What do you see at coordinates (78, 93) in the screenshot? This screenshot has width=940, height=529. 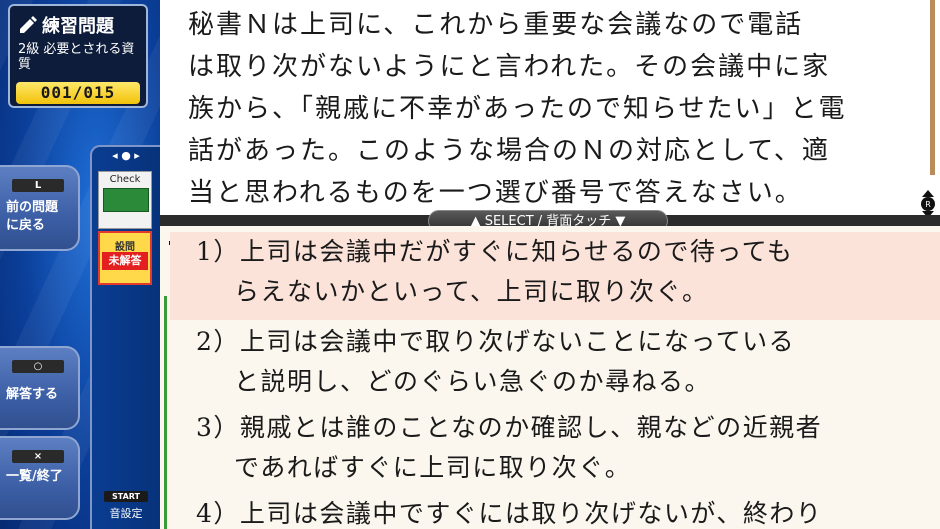 I see `question-counter: 001/015` at bounding box center [78, 93].